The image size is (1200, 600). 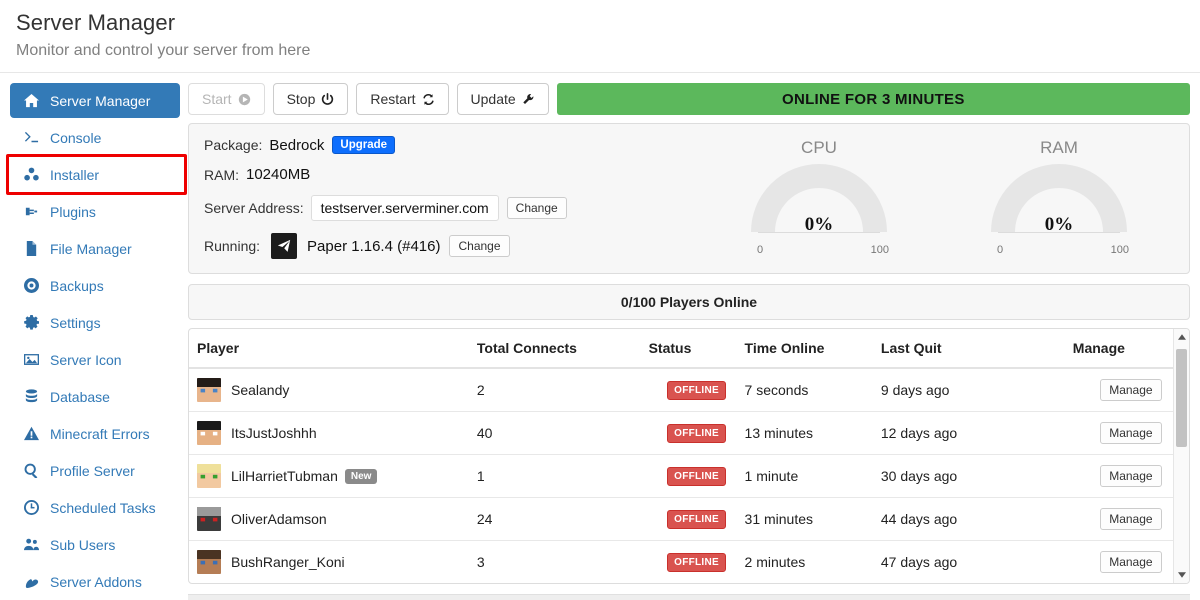 I want to click on sidebar-item-minecraft-errors: Minecraft Errors, so click(x=95, y=433).